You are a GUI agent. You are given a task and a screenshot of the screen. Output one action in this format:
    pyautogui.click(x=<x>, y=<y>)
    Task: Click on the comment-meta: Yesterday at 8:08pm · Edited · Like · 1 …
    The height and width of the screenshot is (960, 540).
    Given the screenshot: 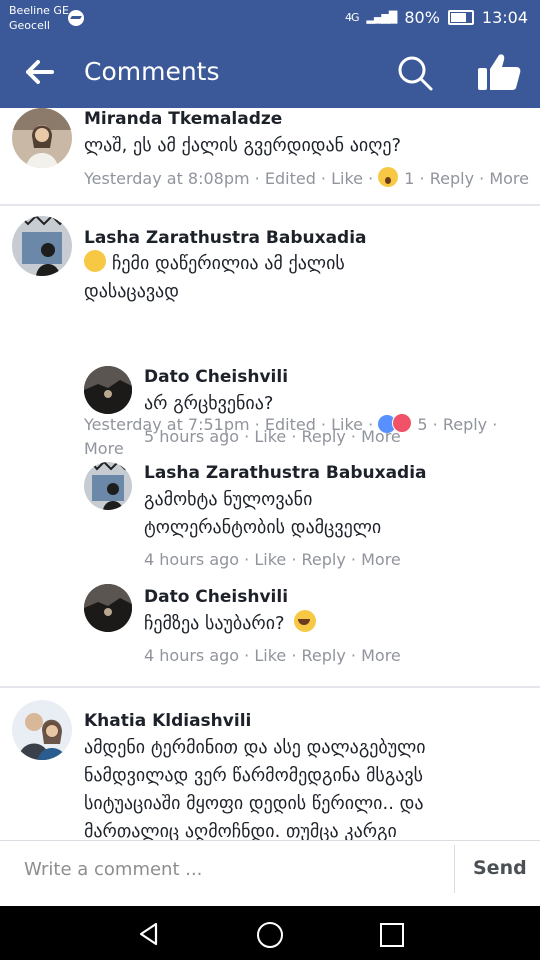 What is the action you would take?
    pyautogui.click(x=306, y=177)
    